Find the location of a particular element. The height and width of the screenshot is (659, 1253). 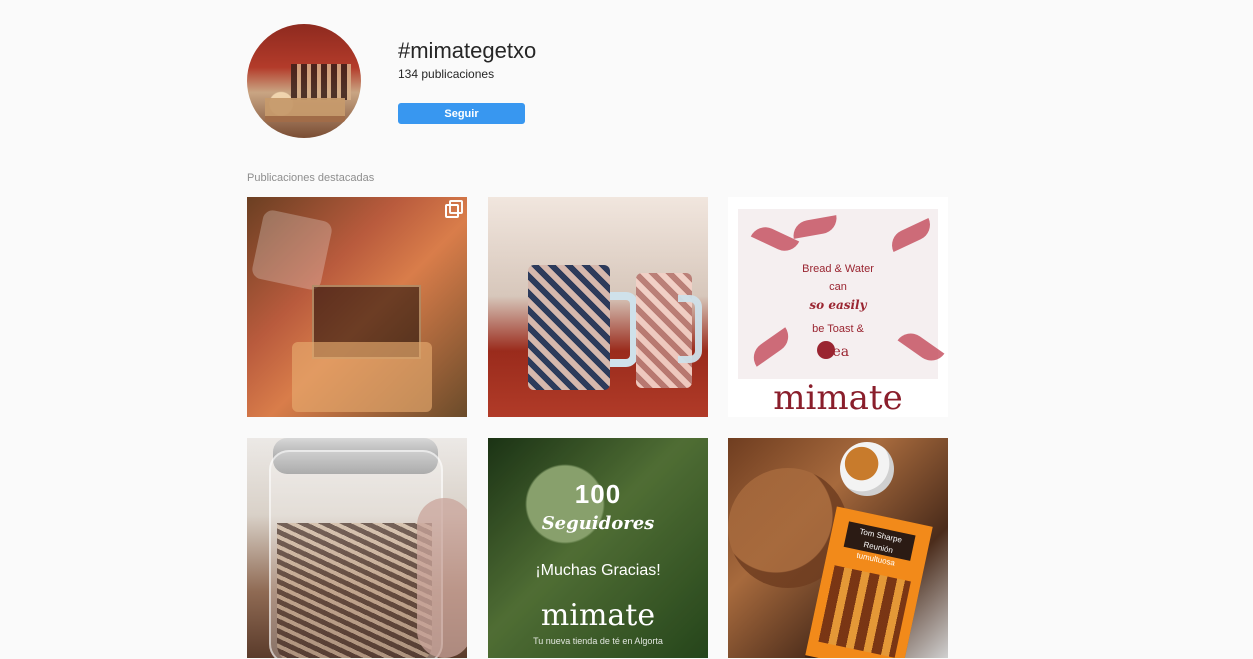

book-label: Tom Sharpe Reunión tumultuosa is located at coordinates (879, 544).